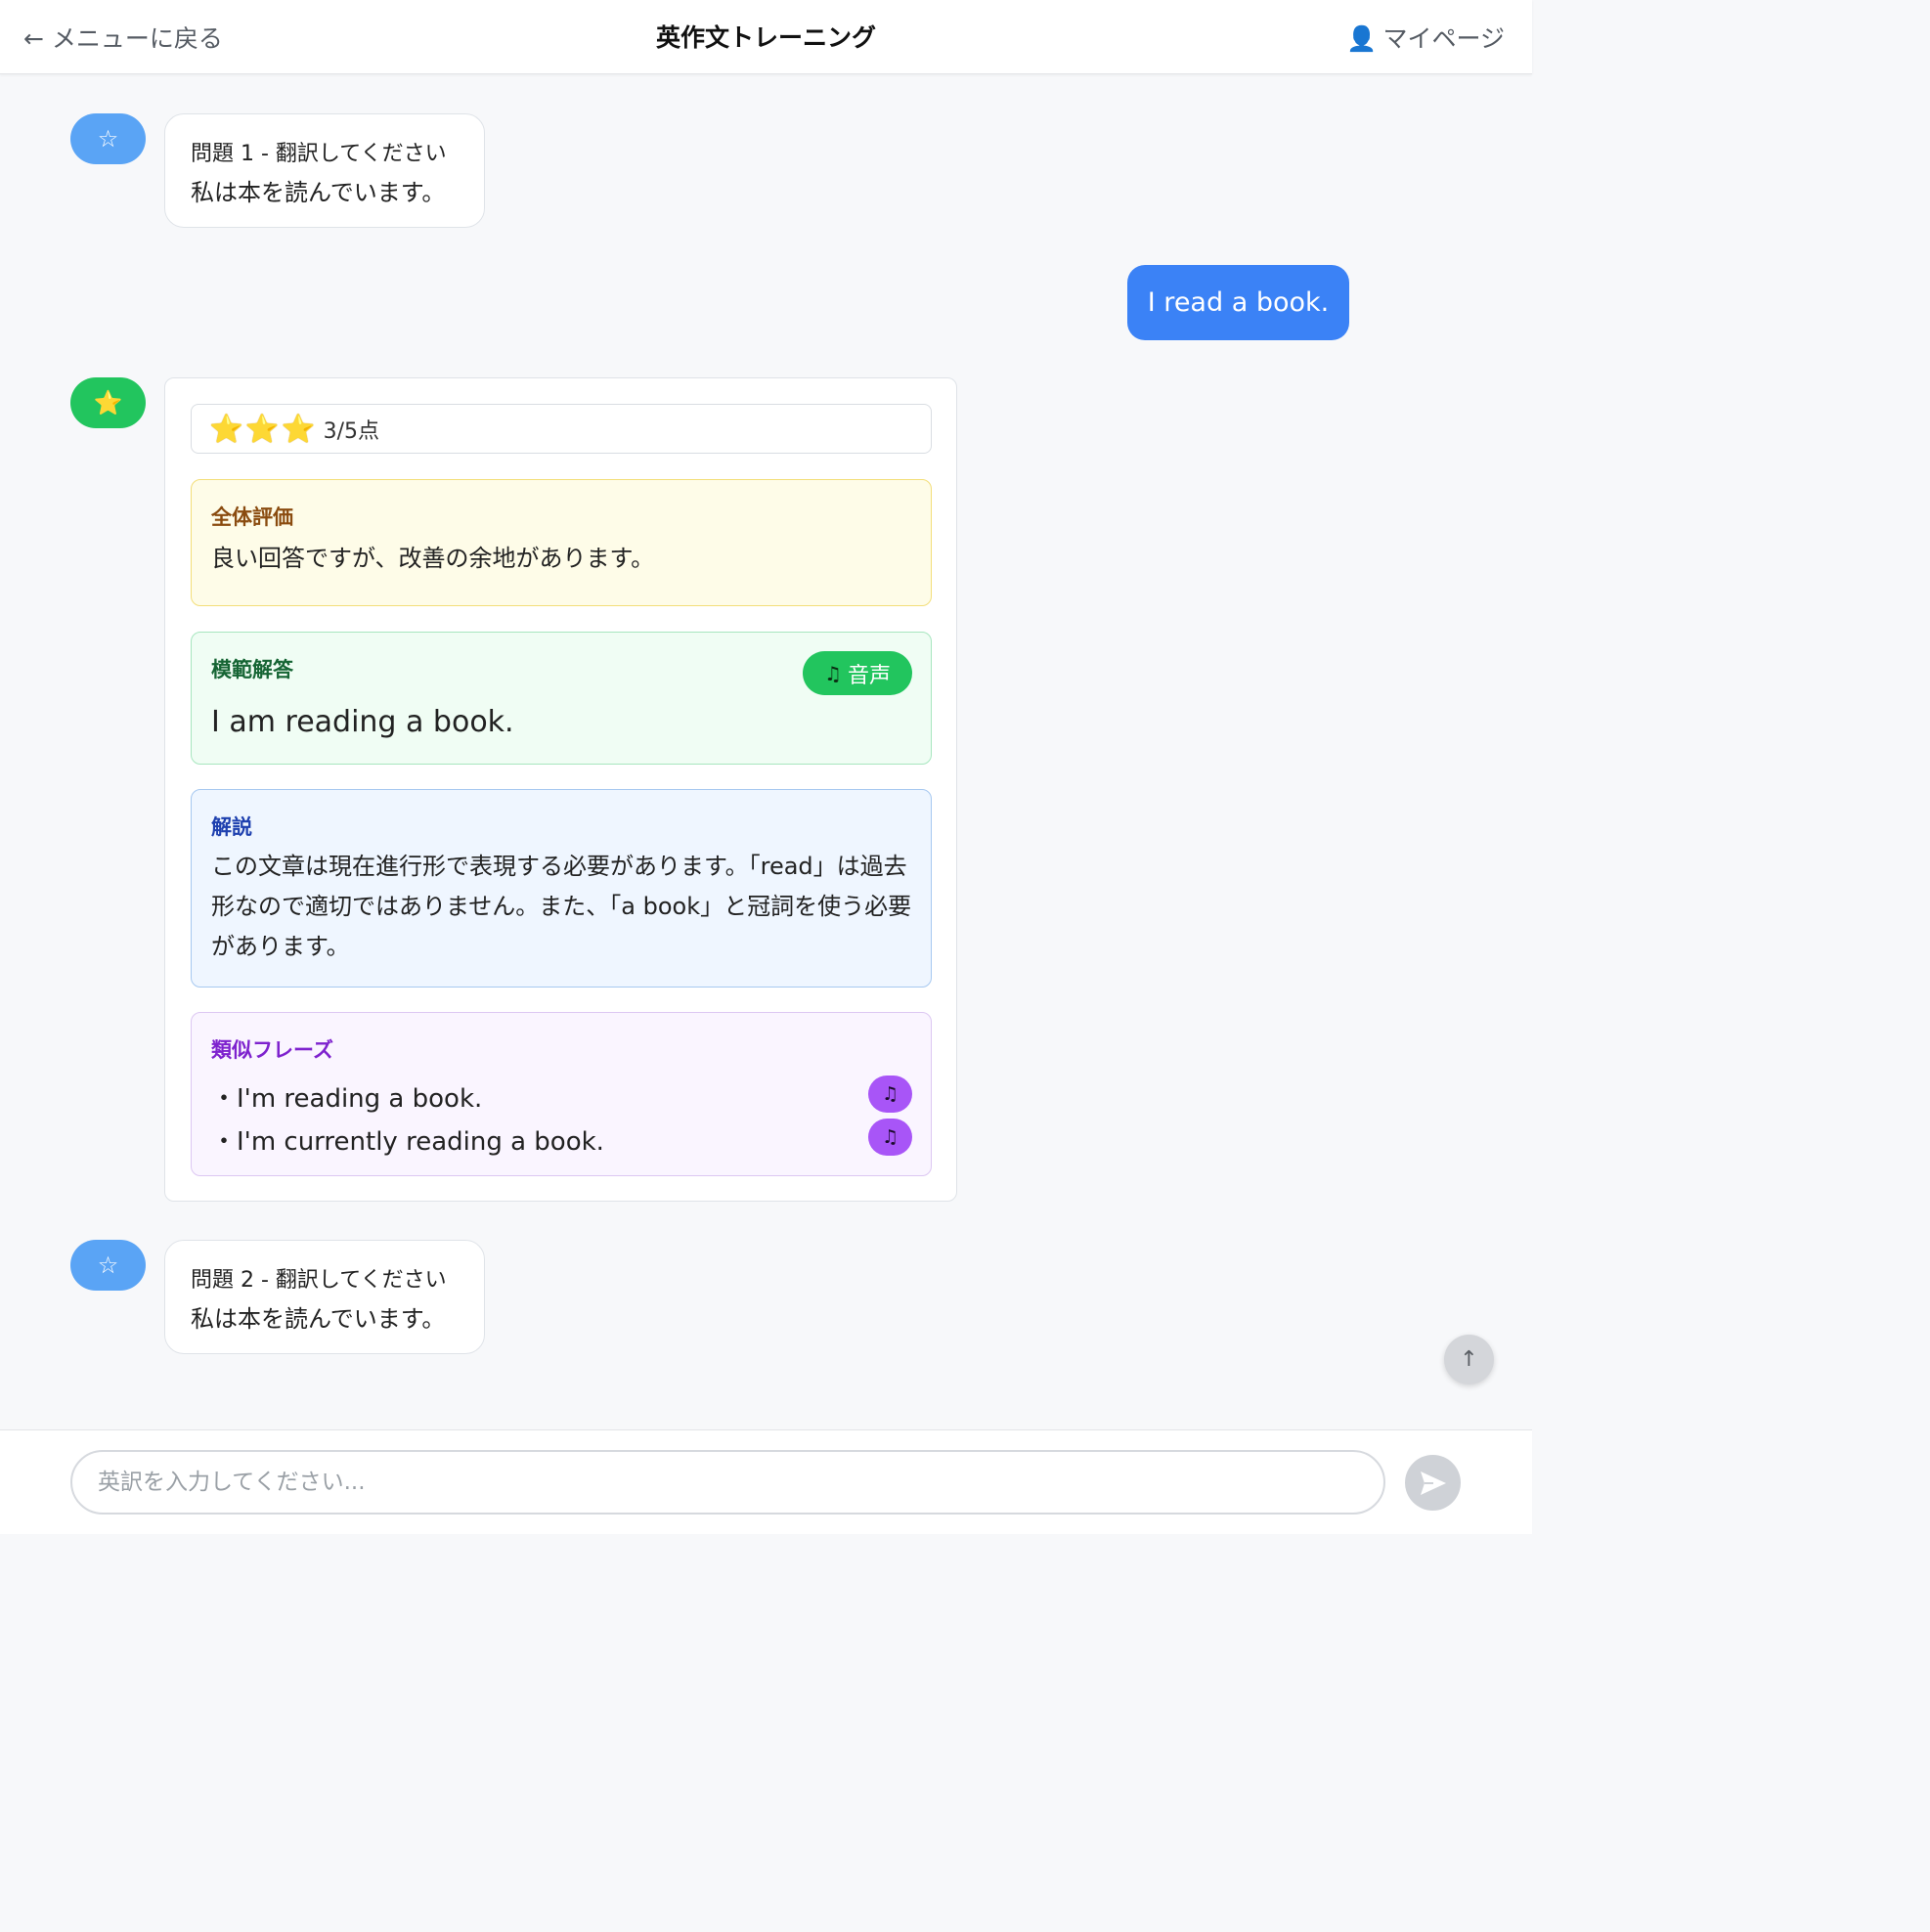 This screenshot has width=1930, height=1932. I want to click on question-1-title: 問題 1 - 翻訳してください, so click(319, 154).